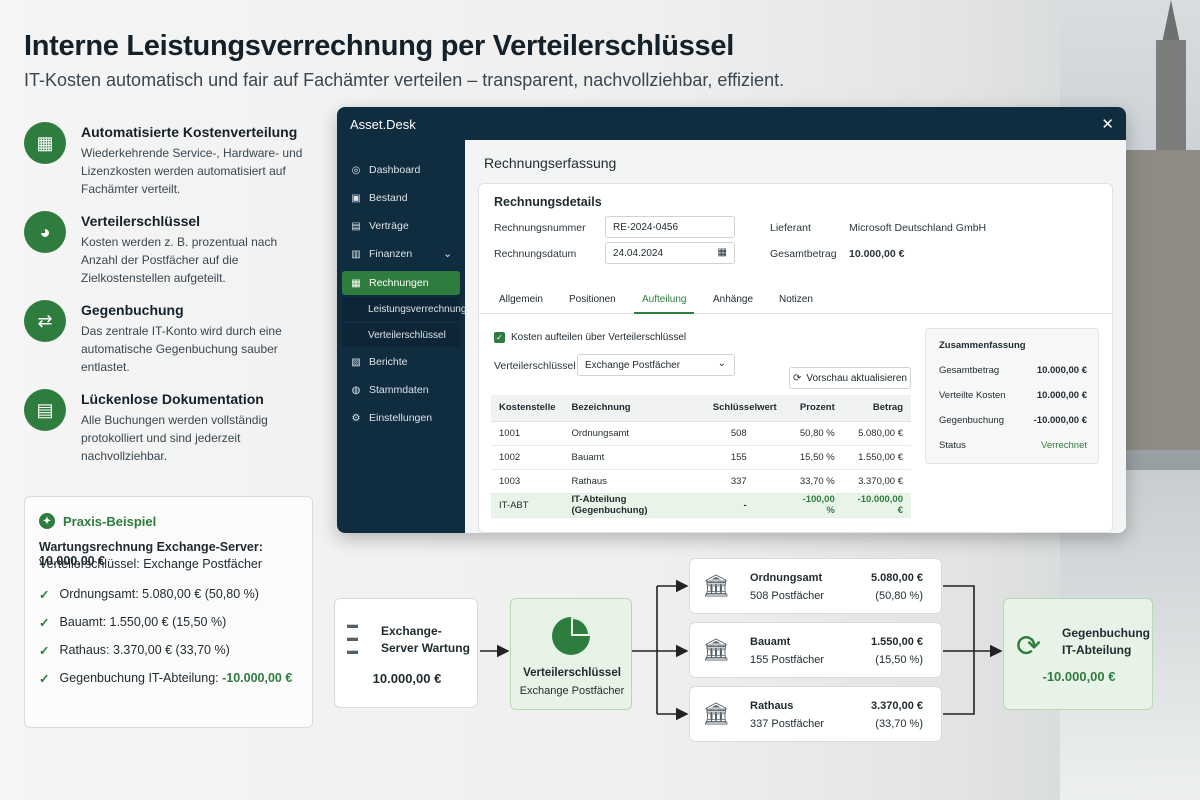  I want to click on flow-key-title: Verteilerschlüssel, so click(572, 673).